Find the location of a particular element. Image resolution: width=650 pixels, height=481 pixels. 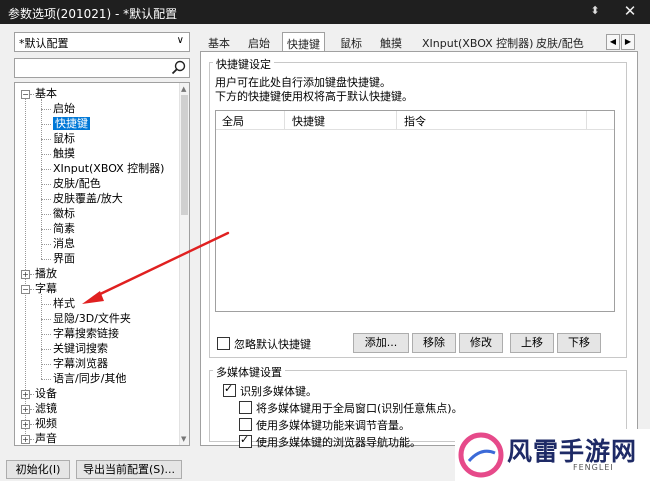

tree-item: XInput(XBOX 控制器) is located at coordinates (108, 169).